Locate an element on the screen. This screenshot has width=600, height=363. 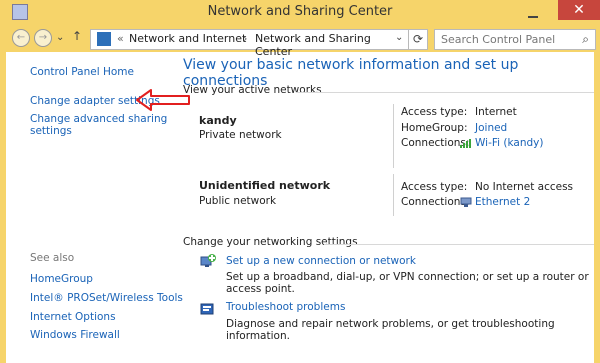
wifi-signal-icon is located at coordinates (465, 143).